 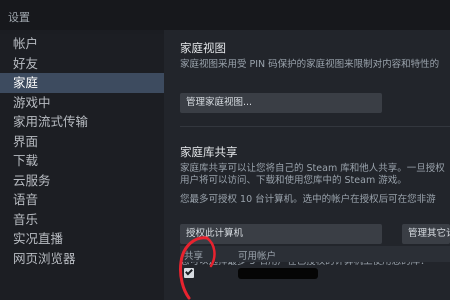 I want to click on title-bar: 设置, so click(x=225, y=15).